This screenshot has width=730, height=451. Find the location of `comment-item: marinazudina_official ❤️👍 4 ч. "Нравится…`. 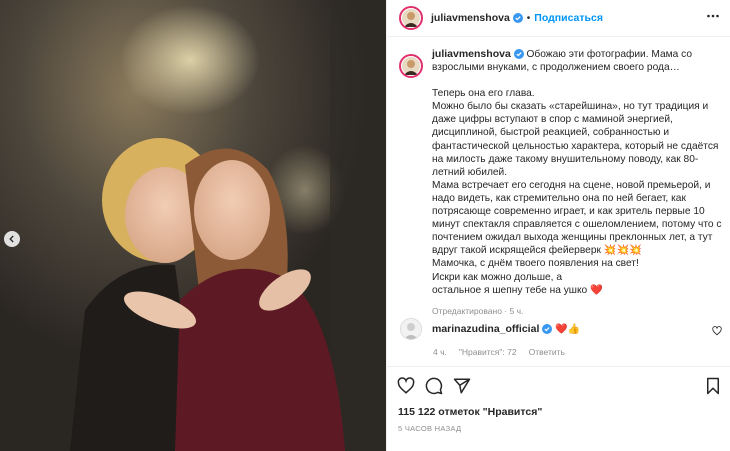

comment-item: marinazudina_official ❤️👍 4 ч. "Нравится… is located at coordinates (558, 337).